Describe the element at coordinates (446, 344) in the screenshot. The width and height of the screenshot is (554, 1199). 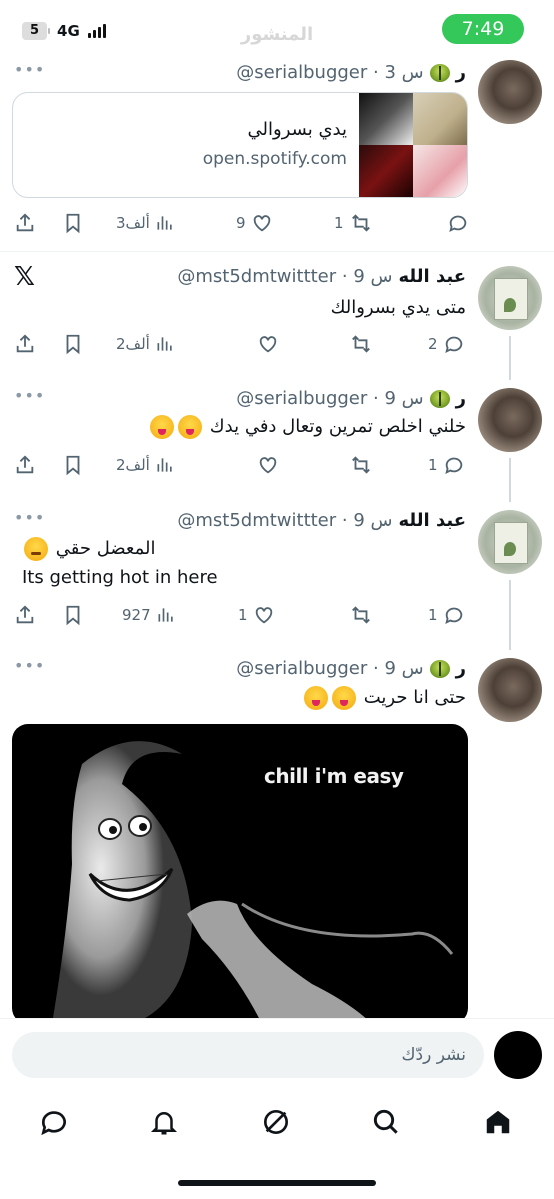
I see `reply-stat: 2` at that location.